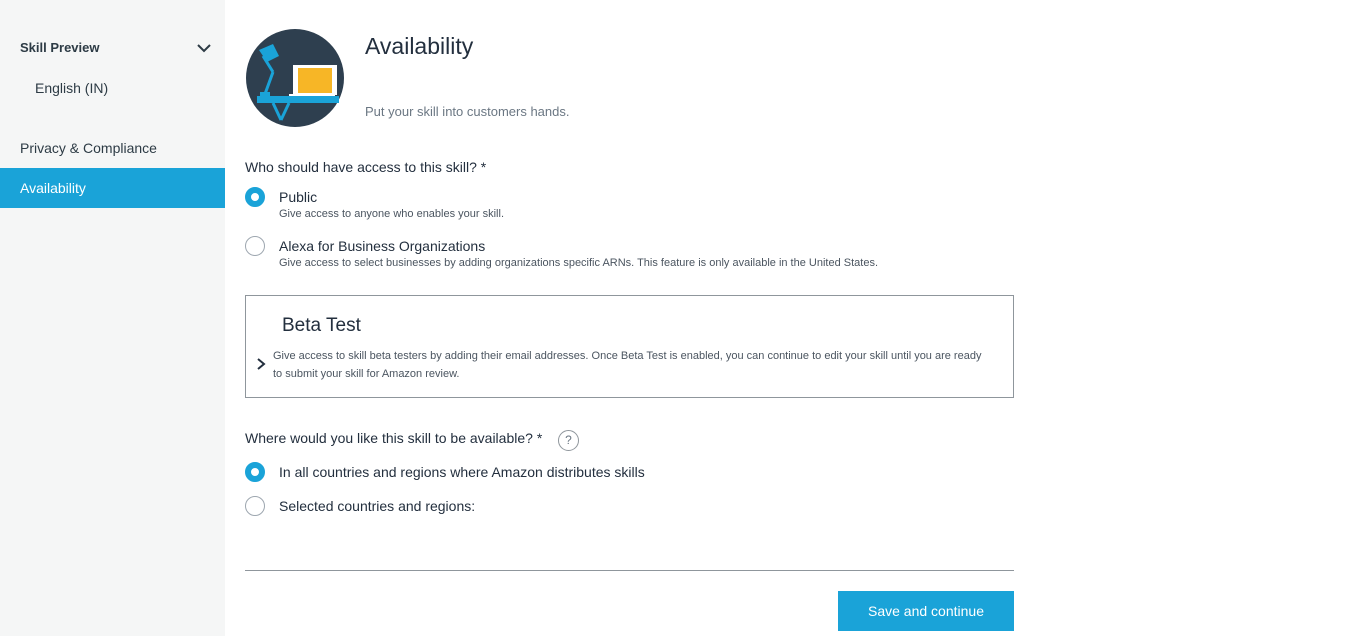 Image resolution: width=1349 pixels, height=636 pixels. What do you see at coordinates (377, 506) in the screenshot?
I see `option-label-selected-countries: Selected countries and regions:` at bounding box center [377, 506].